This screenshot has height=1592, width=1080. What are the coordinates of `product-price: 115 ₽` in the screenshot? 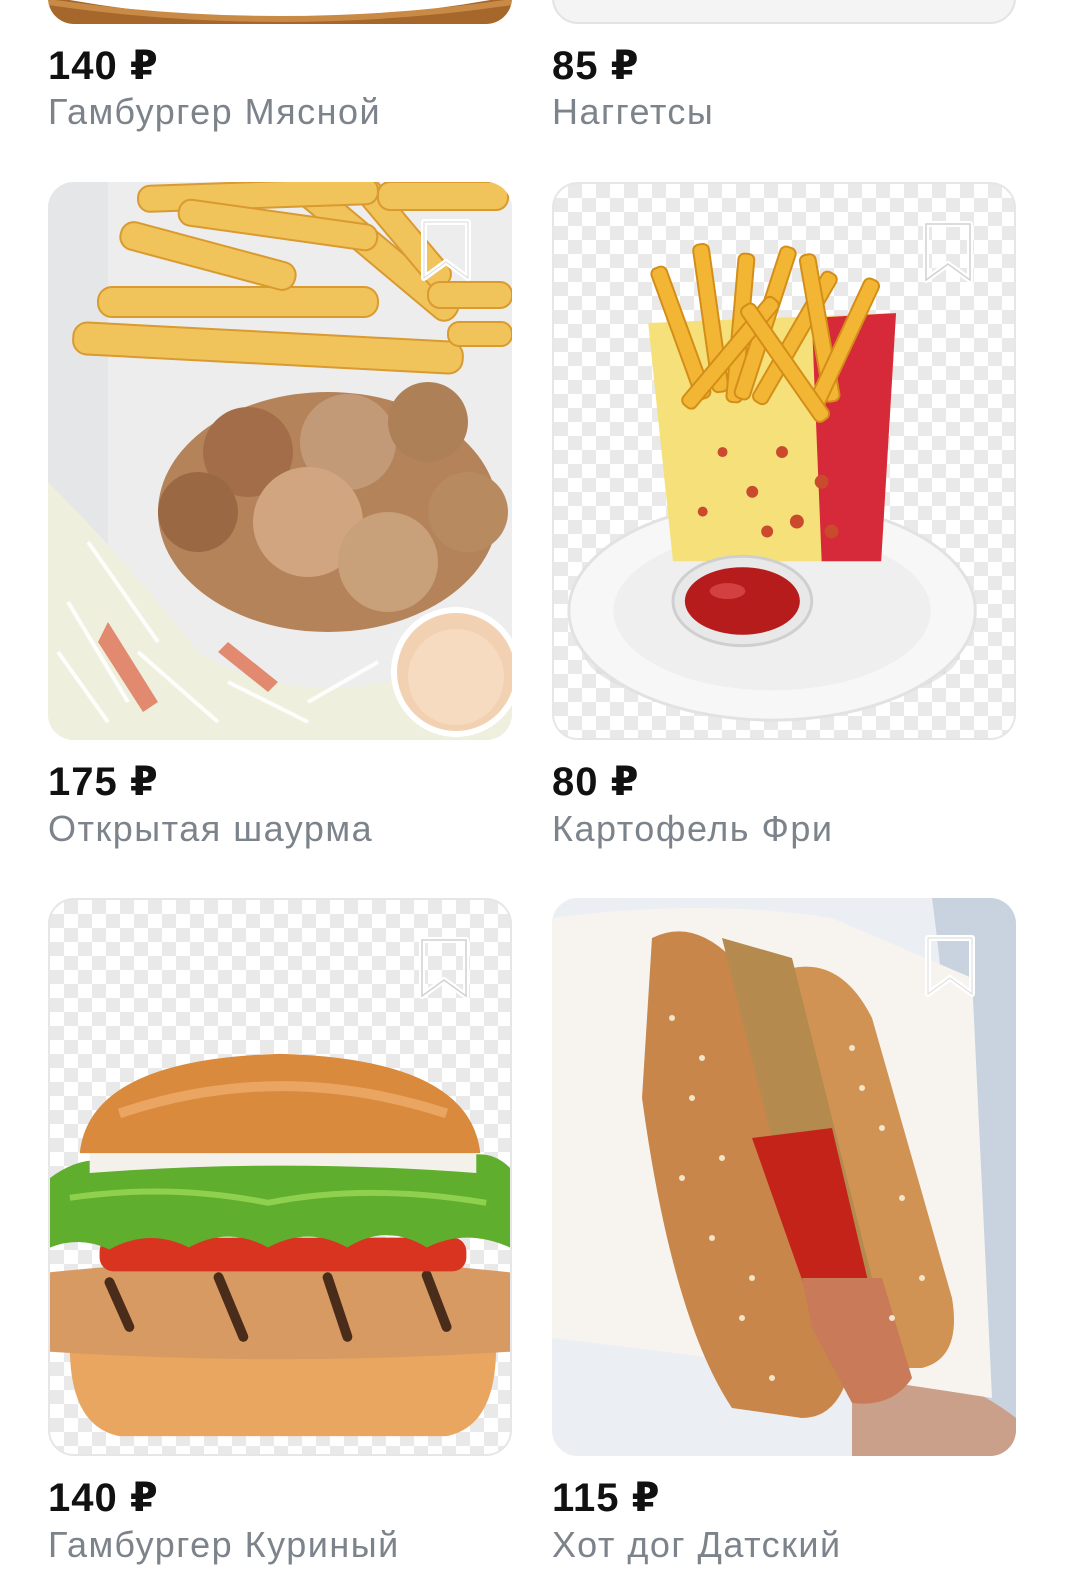 It's located at (606, 1498).